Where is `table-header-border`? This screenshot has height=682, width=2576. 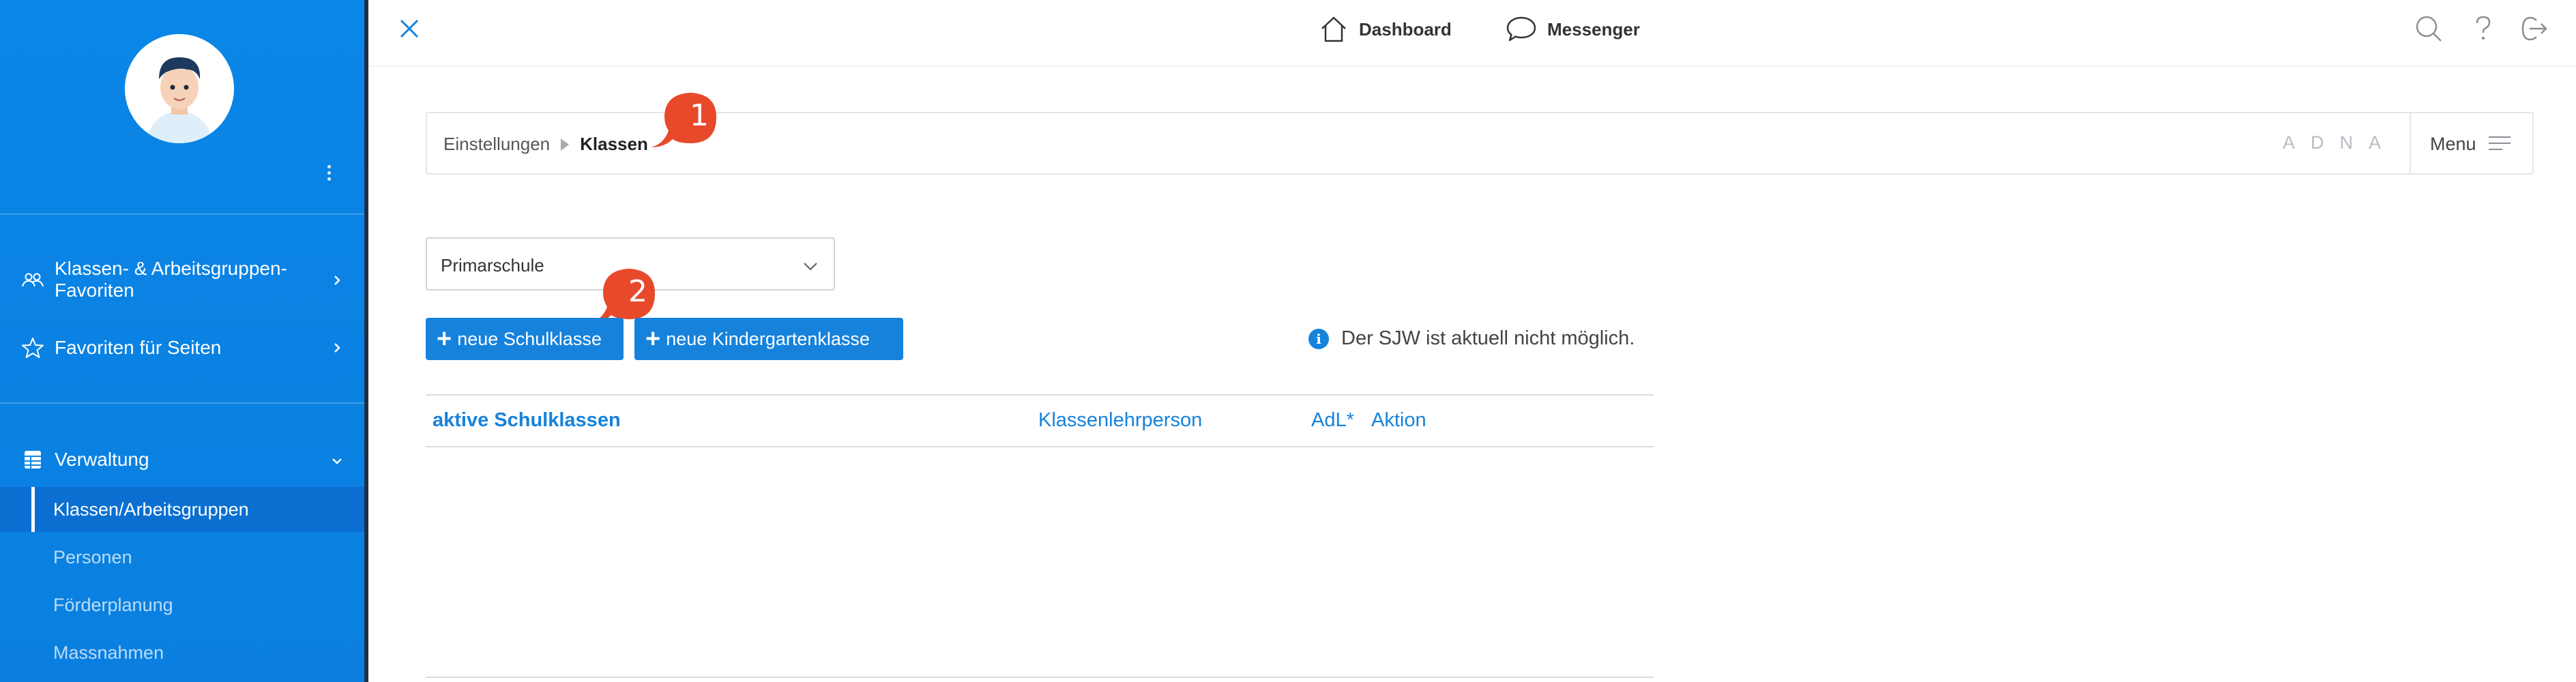
table-header-border is located at coordinates (1040, 447).